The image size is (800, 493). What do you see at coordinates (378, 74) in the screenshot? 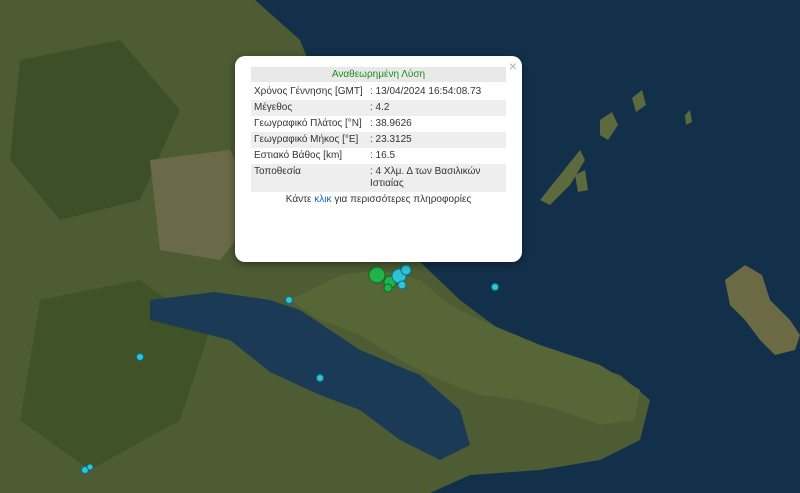
I see `popup-title: Αναθεωρημένη Λύση` at bounding box center [378, 74].